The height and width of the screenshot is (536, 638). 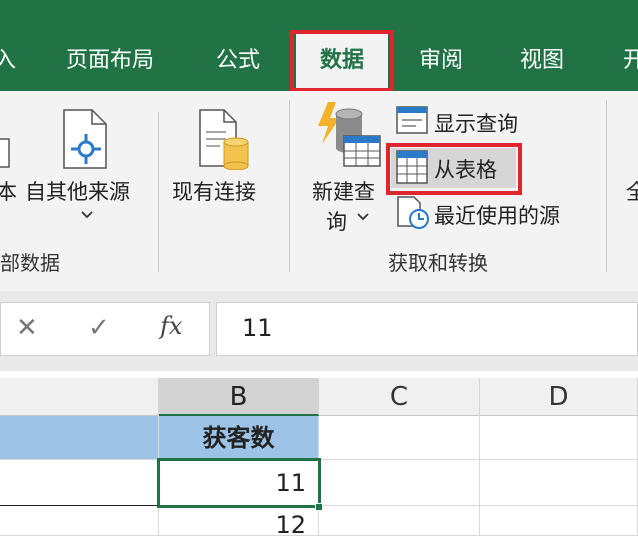 What do you see at coordinates (336, 221) in the screenshot?
I see `new-query-button-line2: 询` at bounding box center [336, 221].